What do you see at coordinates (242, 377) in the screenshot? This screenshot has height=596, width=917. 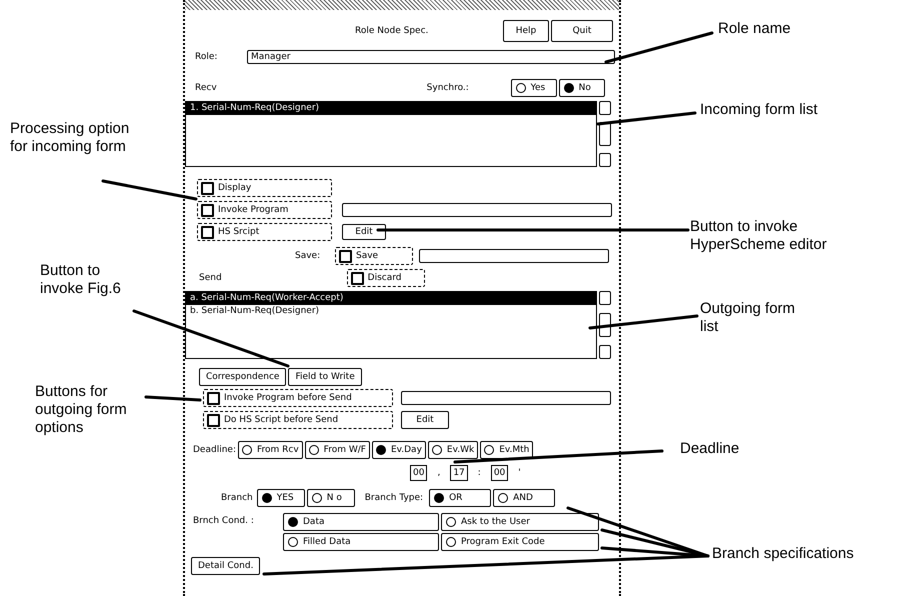 I see `correspondence-button: Correspondence` at bounding box center [242, 377].